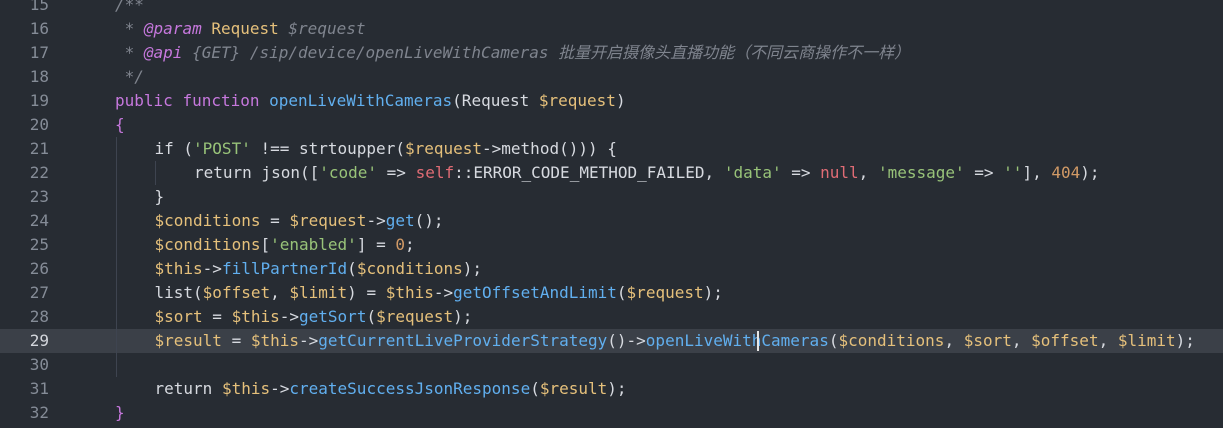 The width and height of the screenshot is (1223, 428). What do you see at coordinates (921, 172) in the screenshot?
I see `code-token: 'message'` at bounding box center [921, 172].